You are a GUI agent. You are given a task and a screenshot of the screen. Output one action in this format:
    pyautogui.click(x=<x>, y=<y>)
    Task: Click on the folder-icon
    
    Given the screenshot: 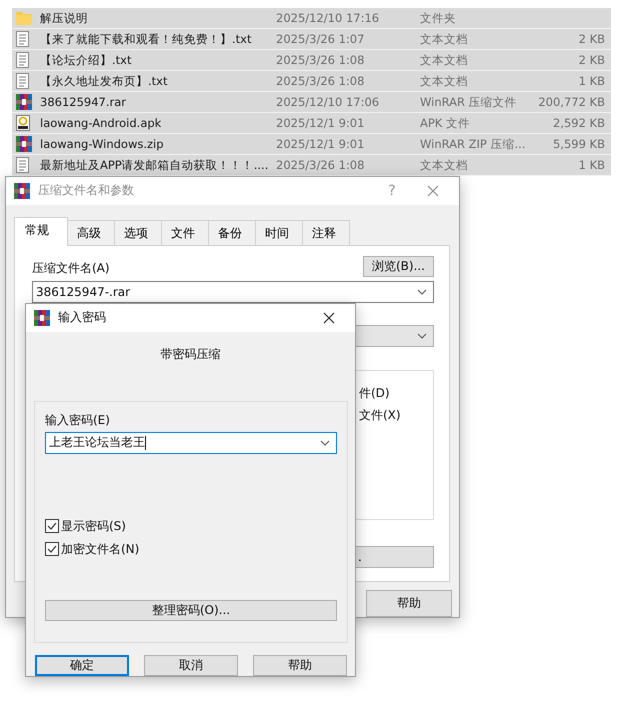 What is the action you would take?
    pyautogui.click(x=24, y=18)
    